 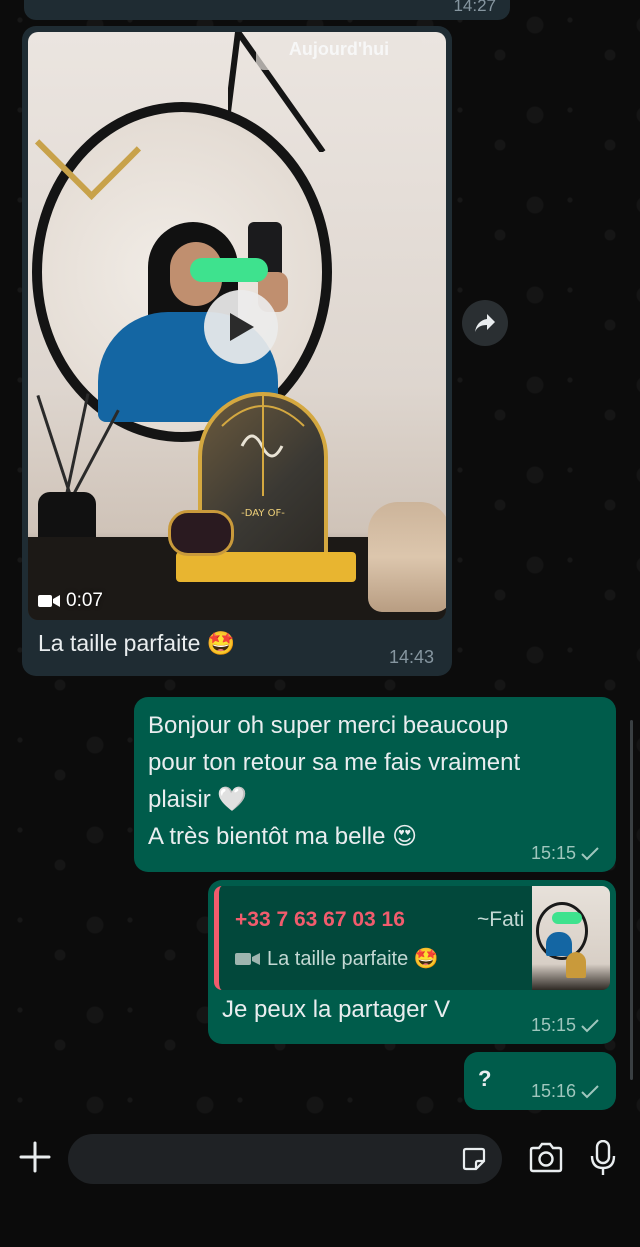 What do you see at coordinates (266, 567) in the screenshot?
I see `gold-tray` at bounding box center [266, 567].